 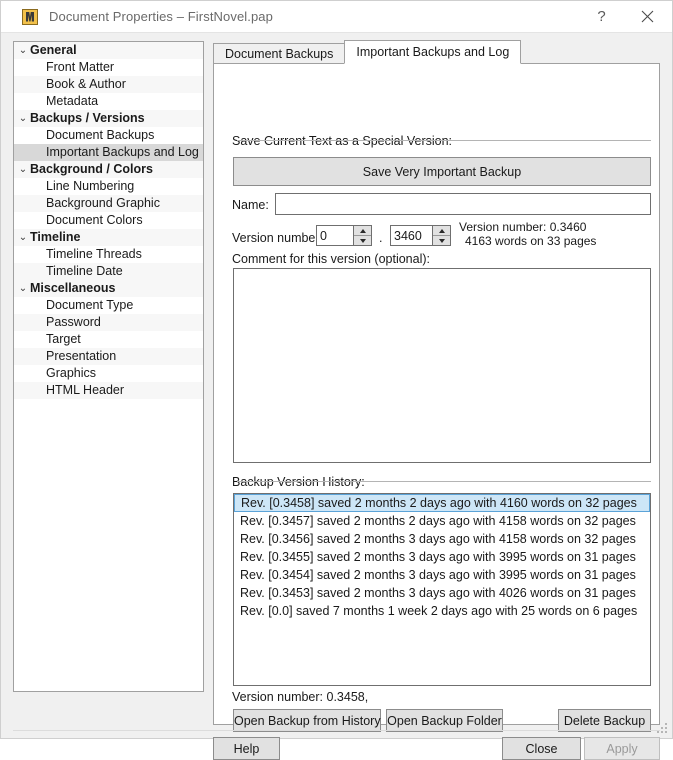 What do you see at coordinates (85, 390) in the screenshot?
I see `sidebar-item-label: HTML Header` at bounding box center [85, 390].